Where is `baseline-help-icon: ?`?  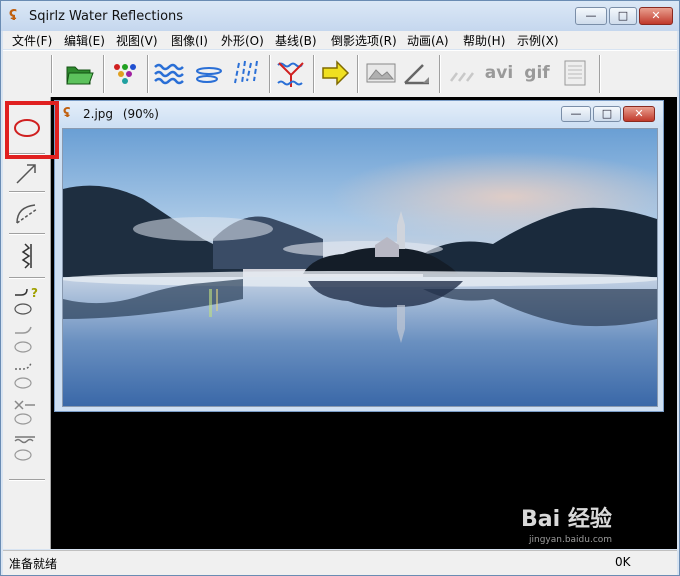
baseline-help-icon: ? is located at coordinates (27, 302).